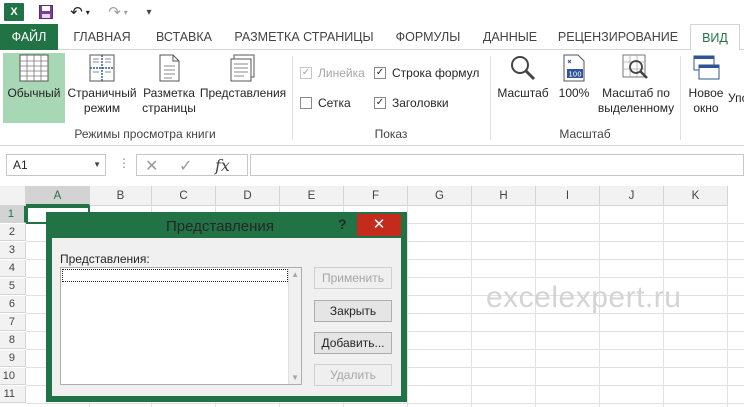 The image size is (744, 407). Describe the element at coordinates (222, 165) in the screenshot. I see `insert-function-icon: fx` at that location.